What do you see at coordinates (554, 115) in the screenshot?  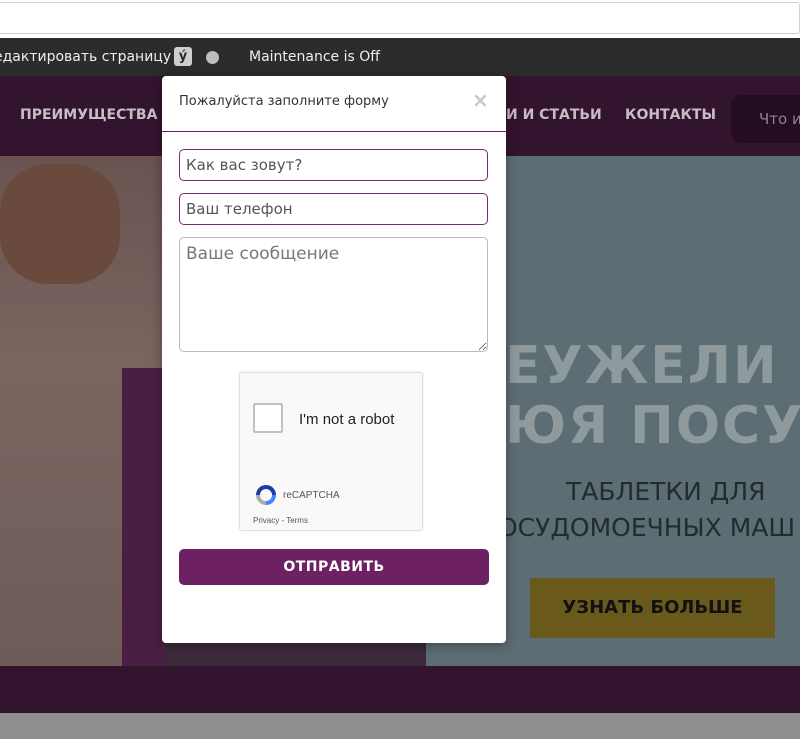 I see `nav-item-articles: И И СТАТЬИ` at bounding box center [554, 115].